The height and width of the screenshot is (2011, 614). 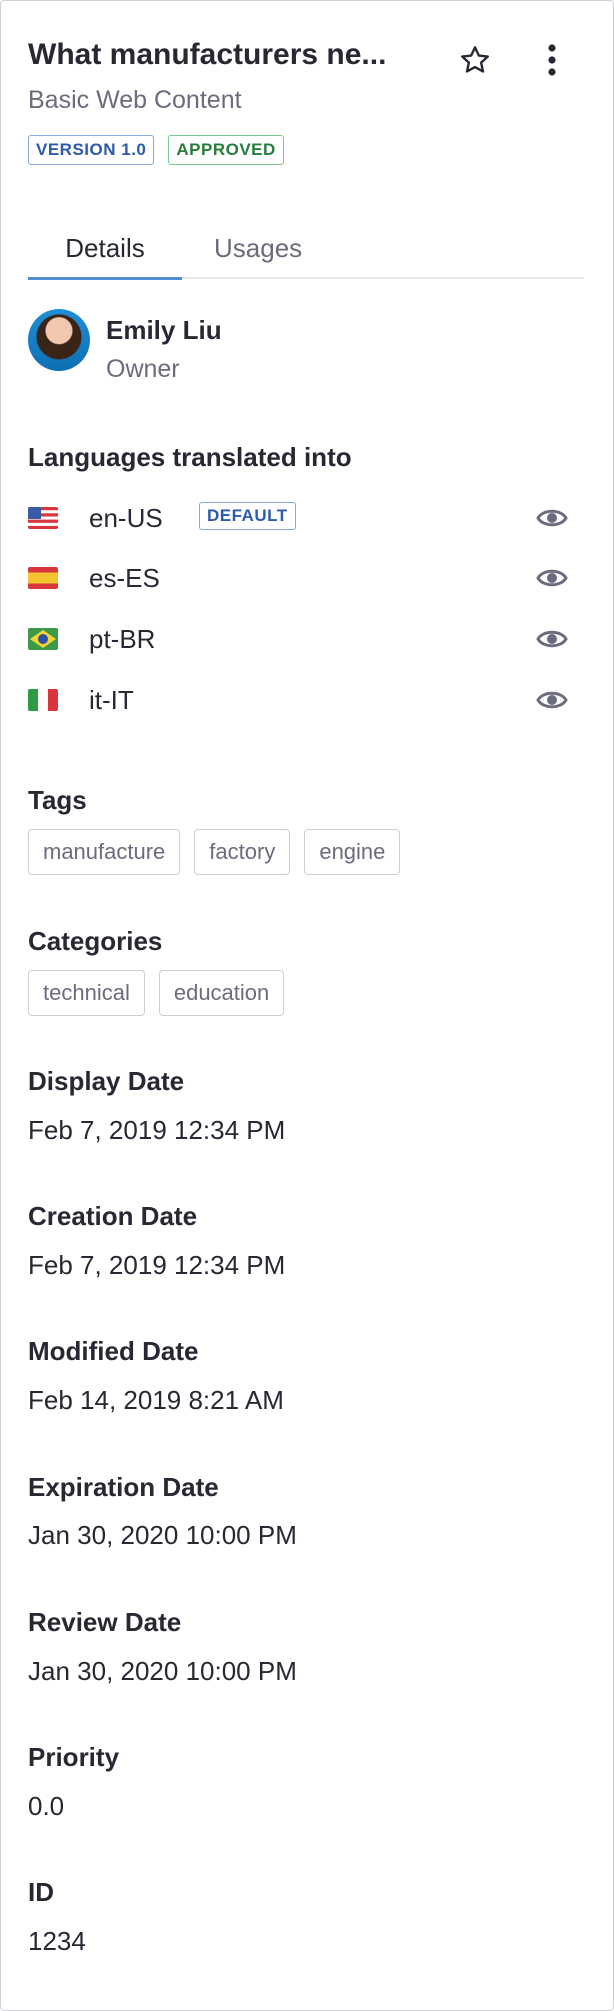 What do you see at coordinates (43, 578) in the screenshot?
I see `es-flag-icon` at bounding box center [43, 578].